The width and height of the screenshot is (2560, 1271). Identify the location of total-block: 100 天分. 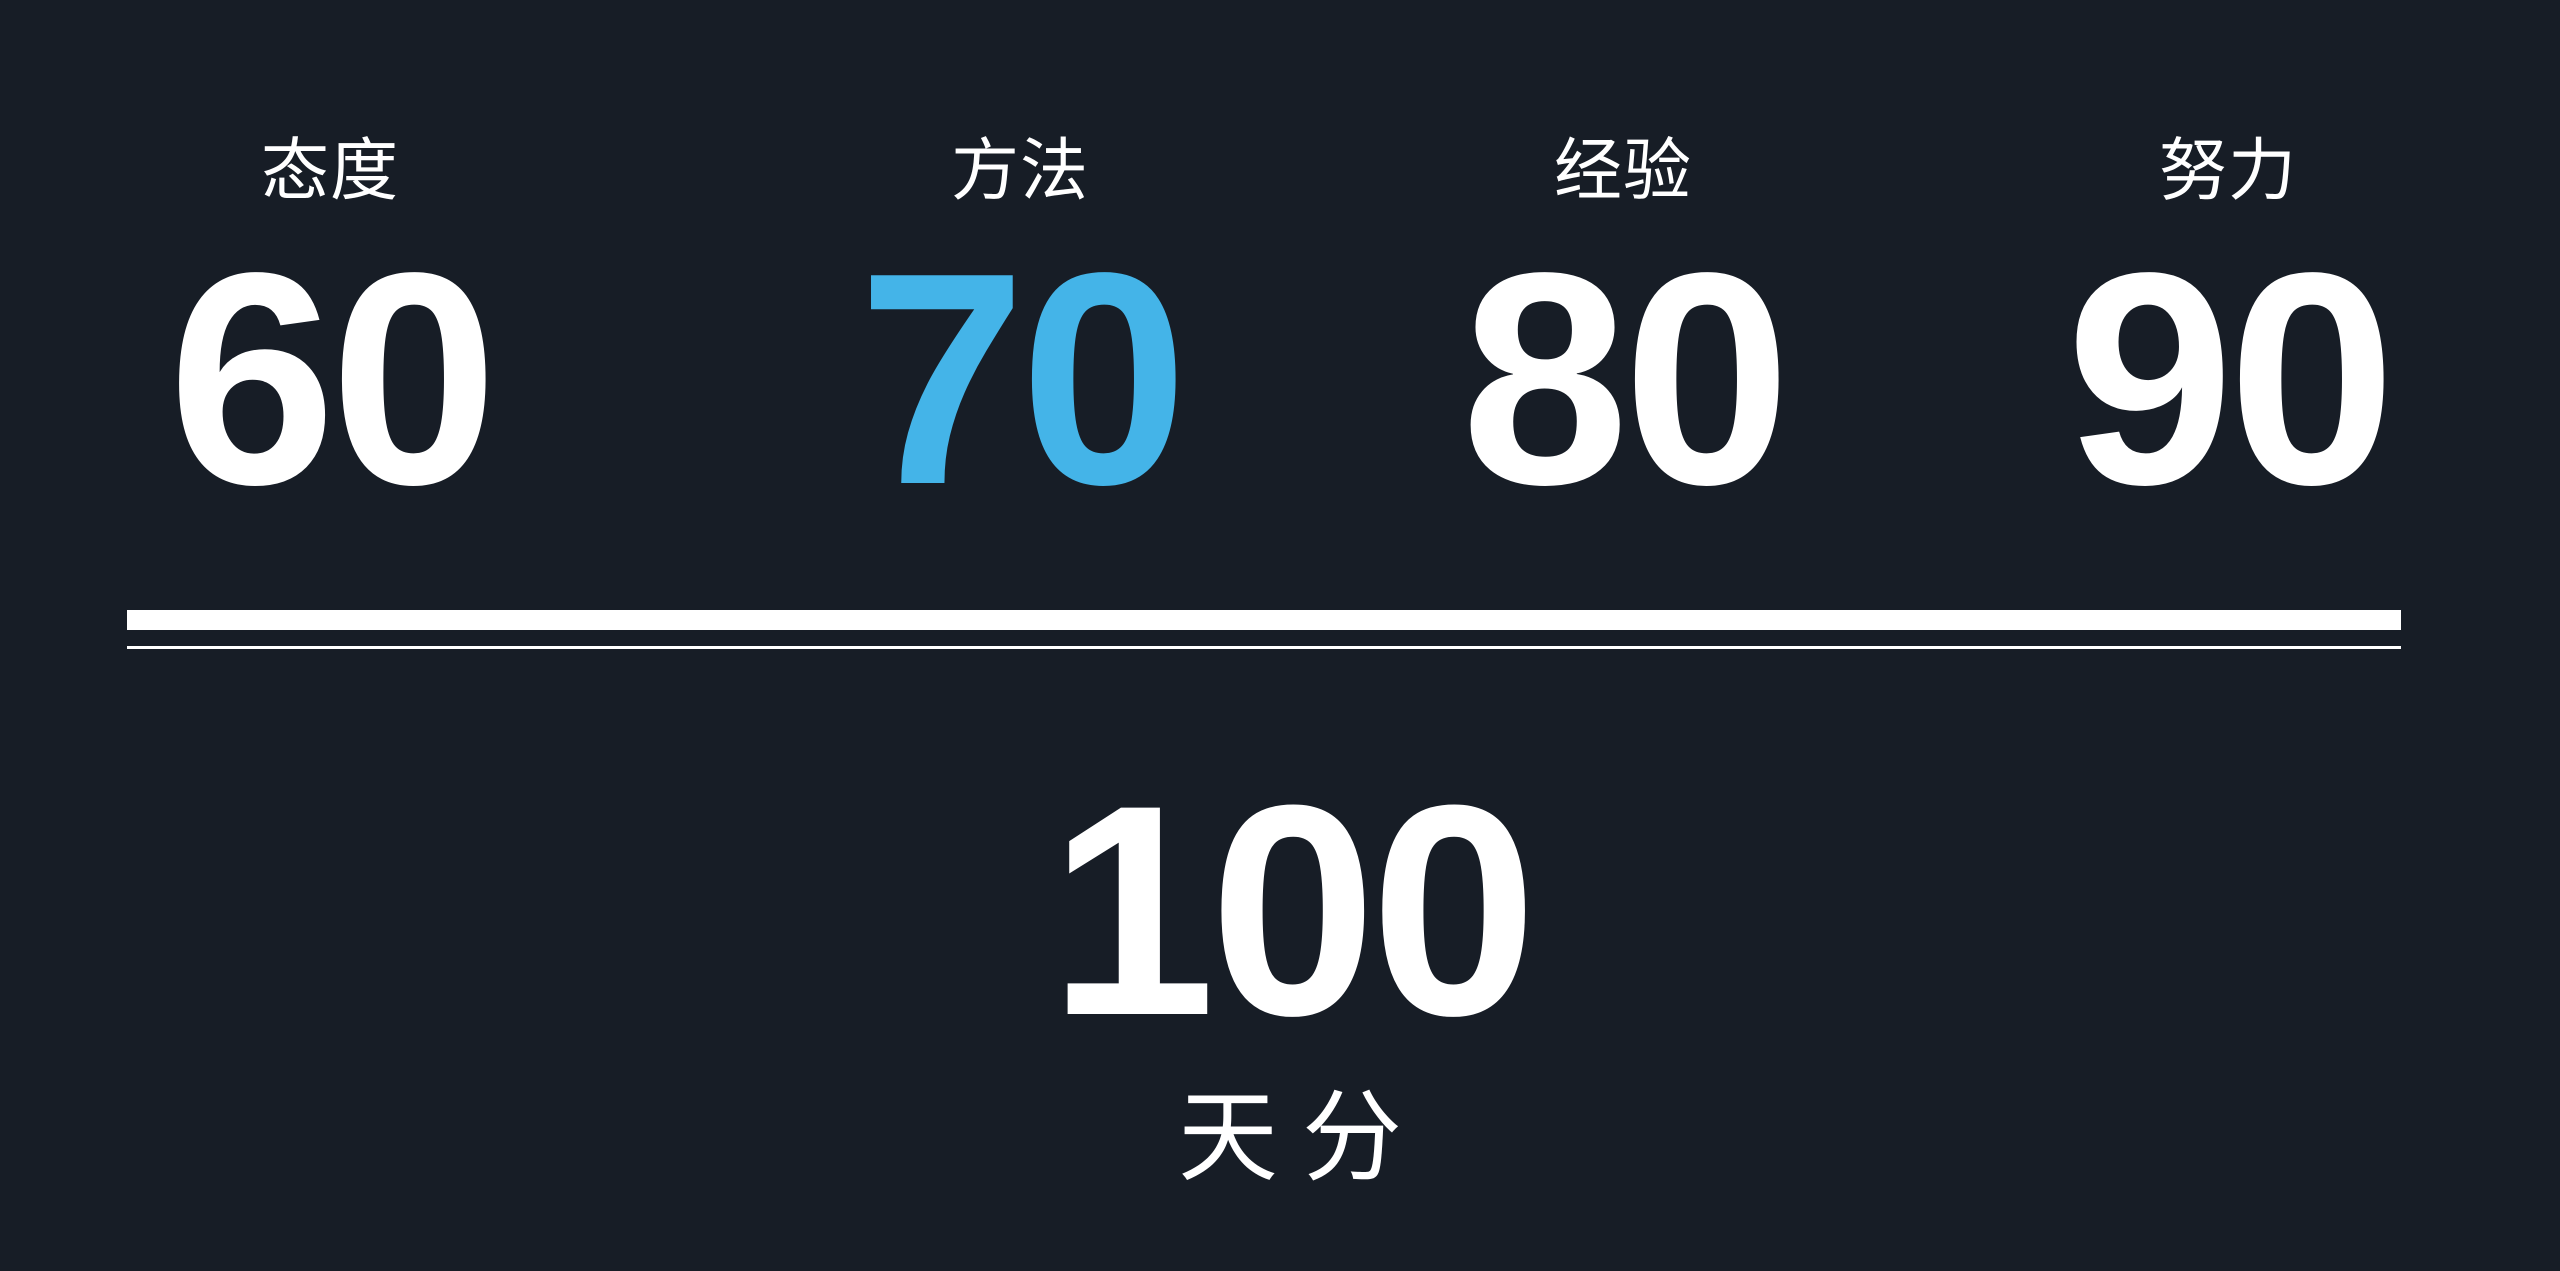
(1290, 974).